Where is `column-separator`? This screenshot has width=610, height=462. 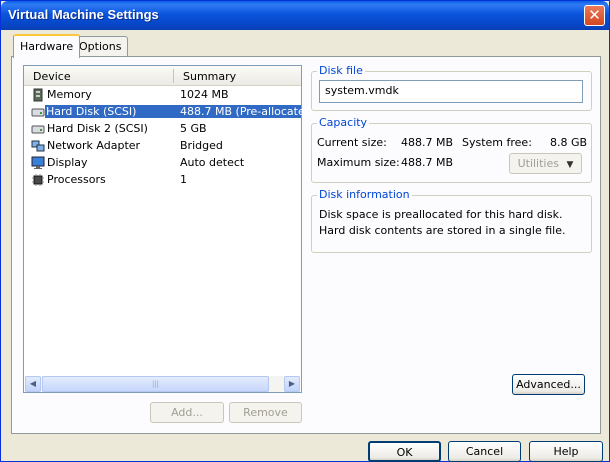 column-separator is located at coordinates (173, 76).